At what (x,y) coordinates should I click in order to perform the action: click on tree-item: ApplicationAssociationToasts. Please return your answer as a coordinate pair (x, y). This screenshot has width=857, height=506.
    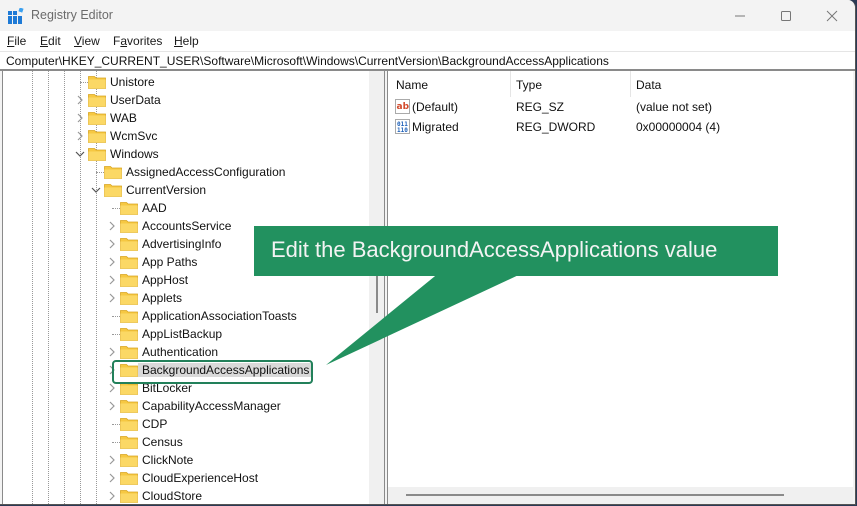
    Looking at the image, I should click on (186, 316).